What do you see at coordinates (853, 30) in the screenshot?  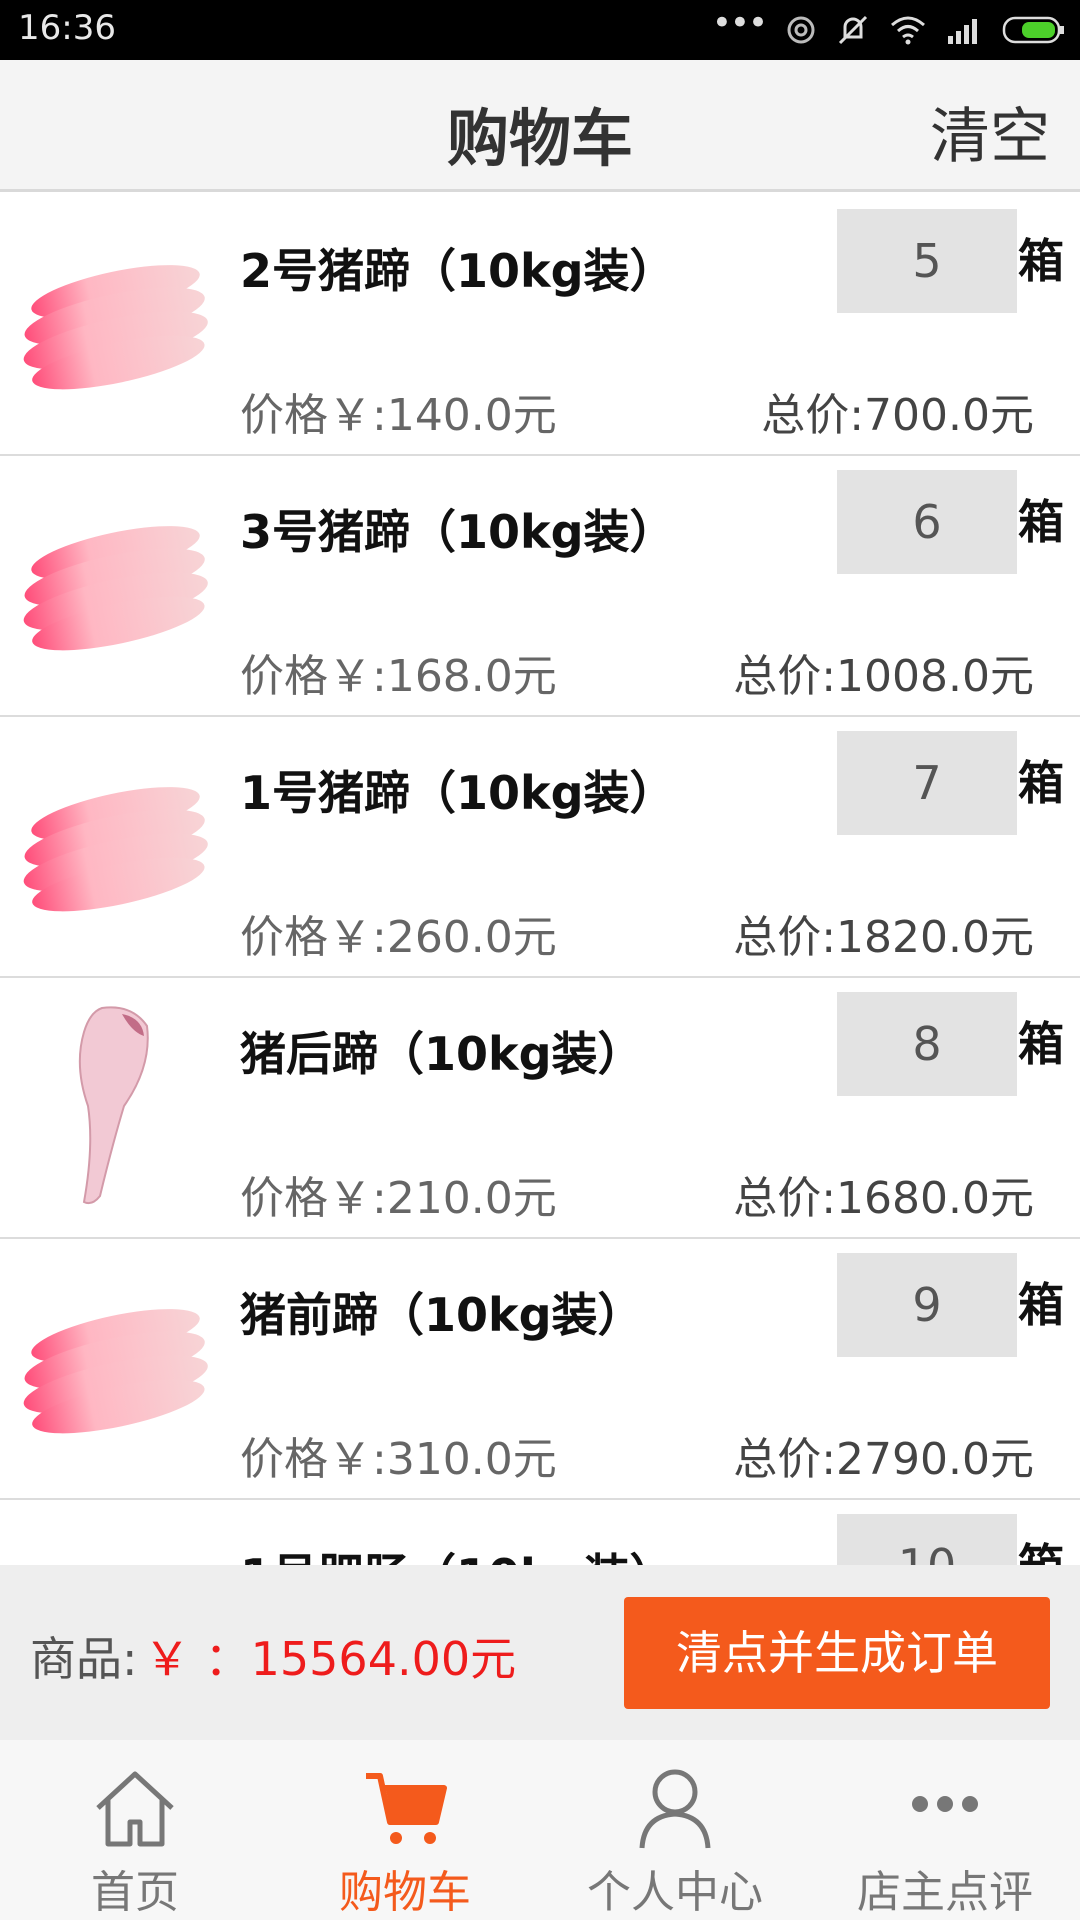 I see `mute-icon` at bounding box center [853, 30].